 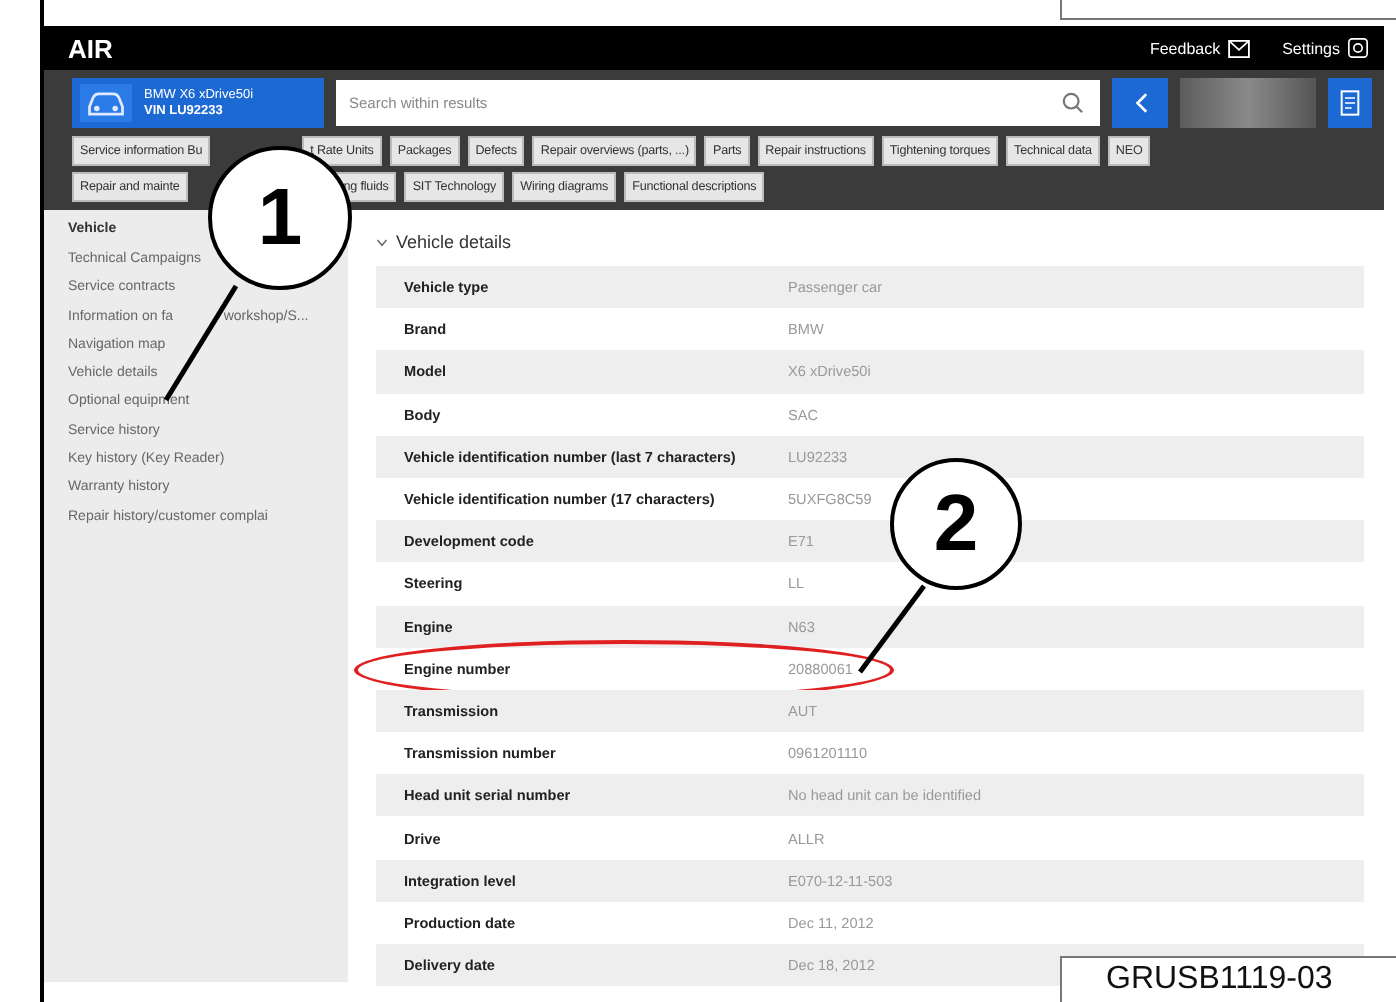 What do you see at coordinates (454, 242) in the screenshot?
I see `section-heading: Vehicle details` at bounding box center [454, 242].